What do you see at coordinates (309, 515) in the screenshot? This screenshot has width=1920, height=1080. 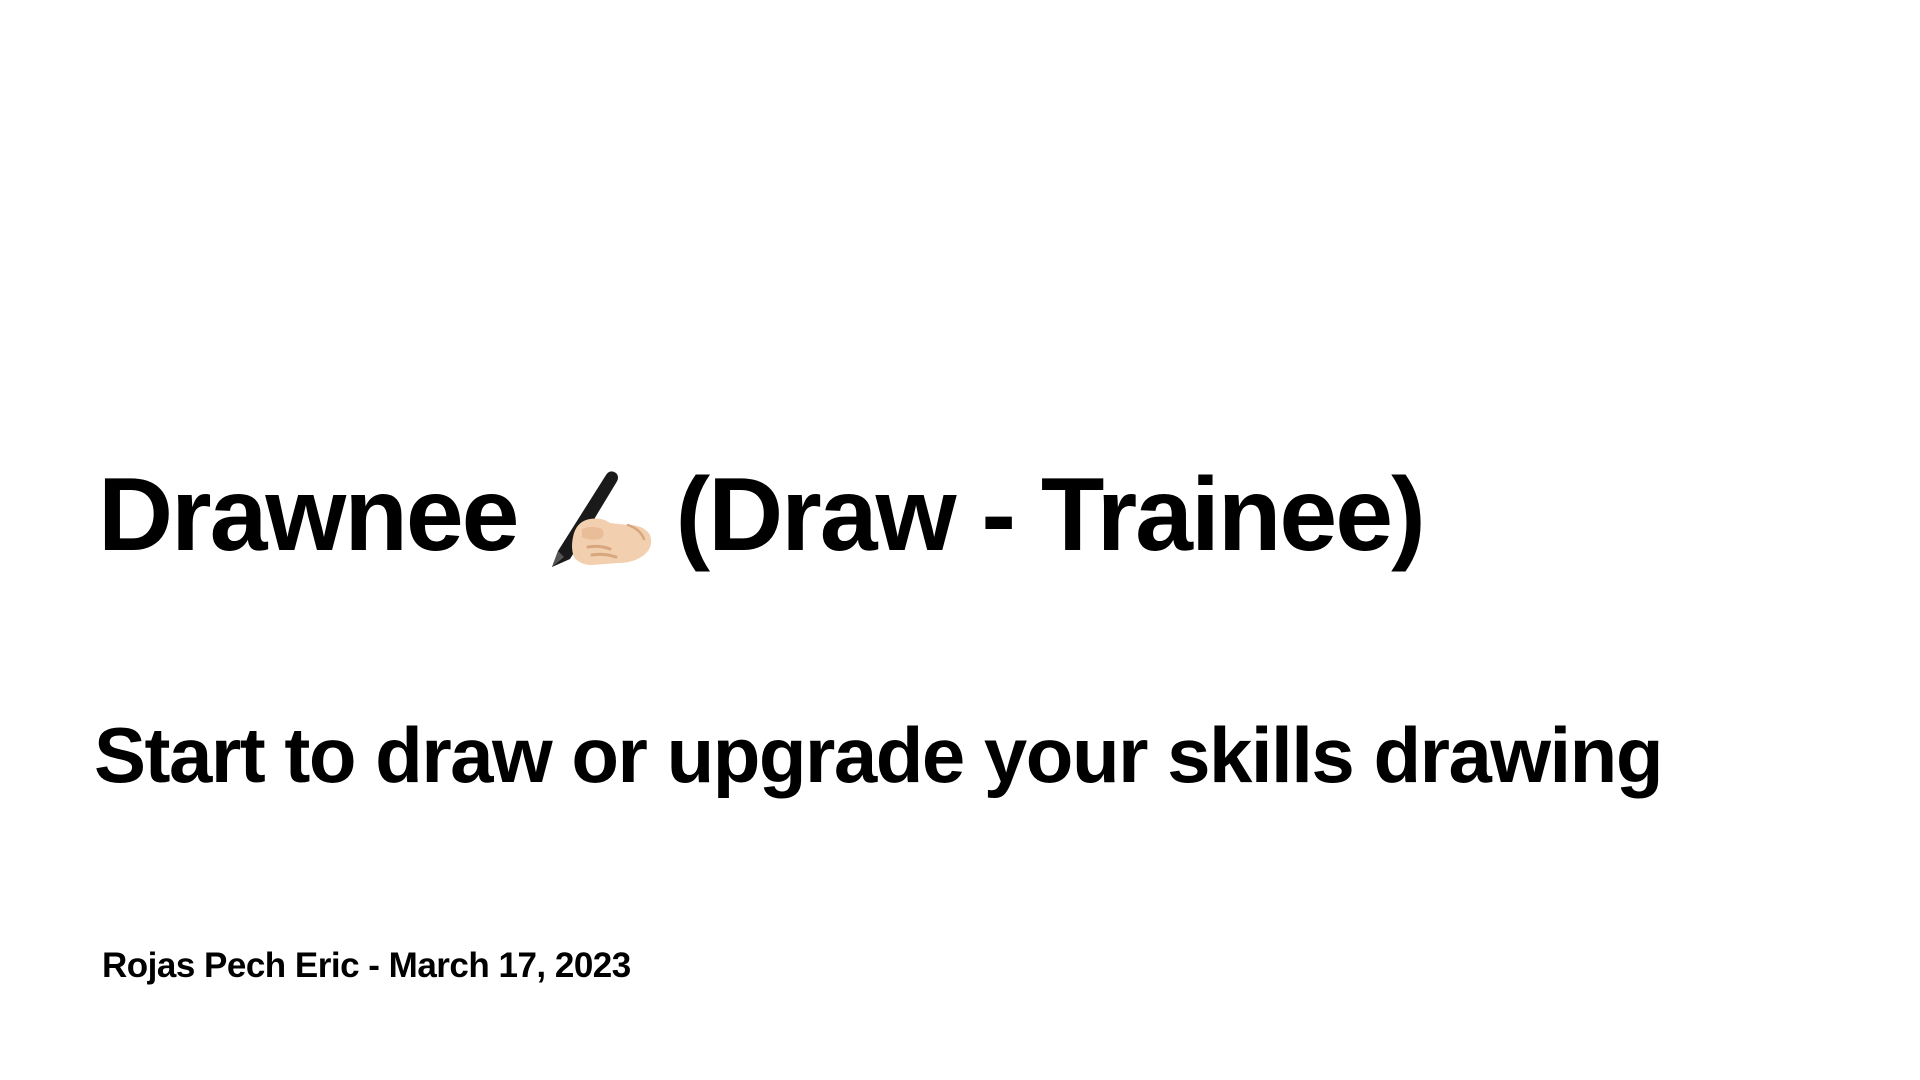 I see `title-prefix: Drawnee` at bounding box center [309, 515].